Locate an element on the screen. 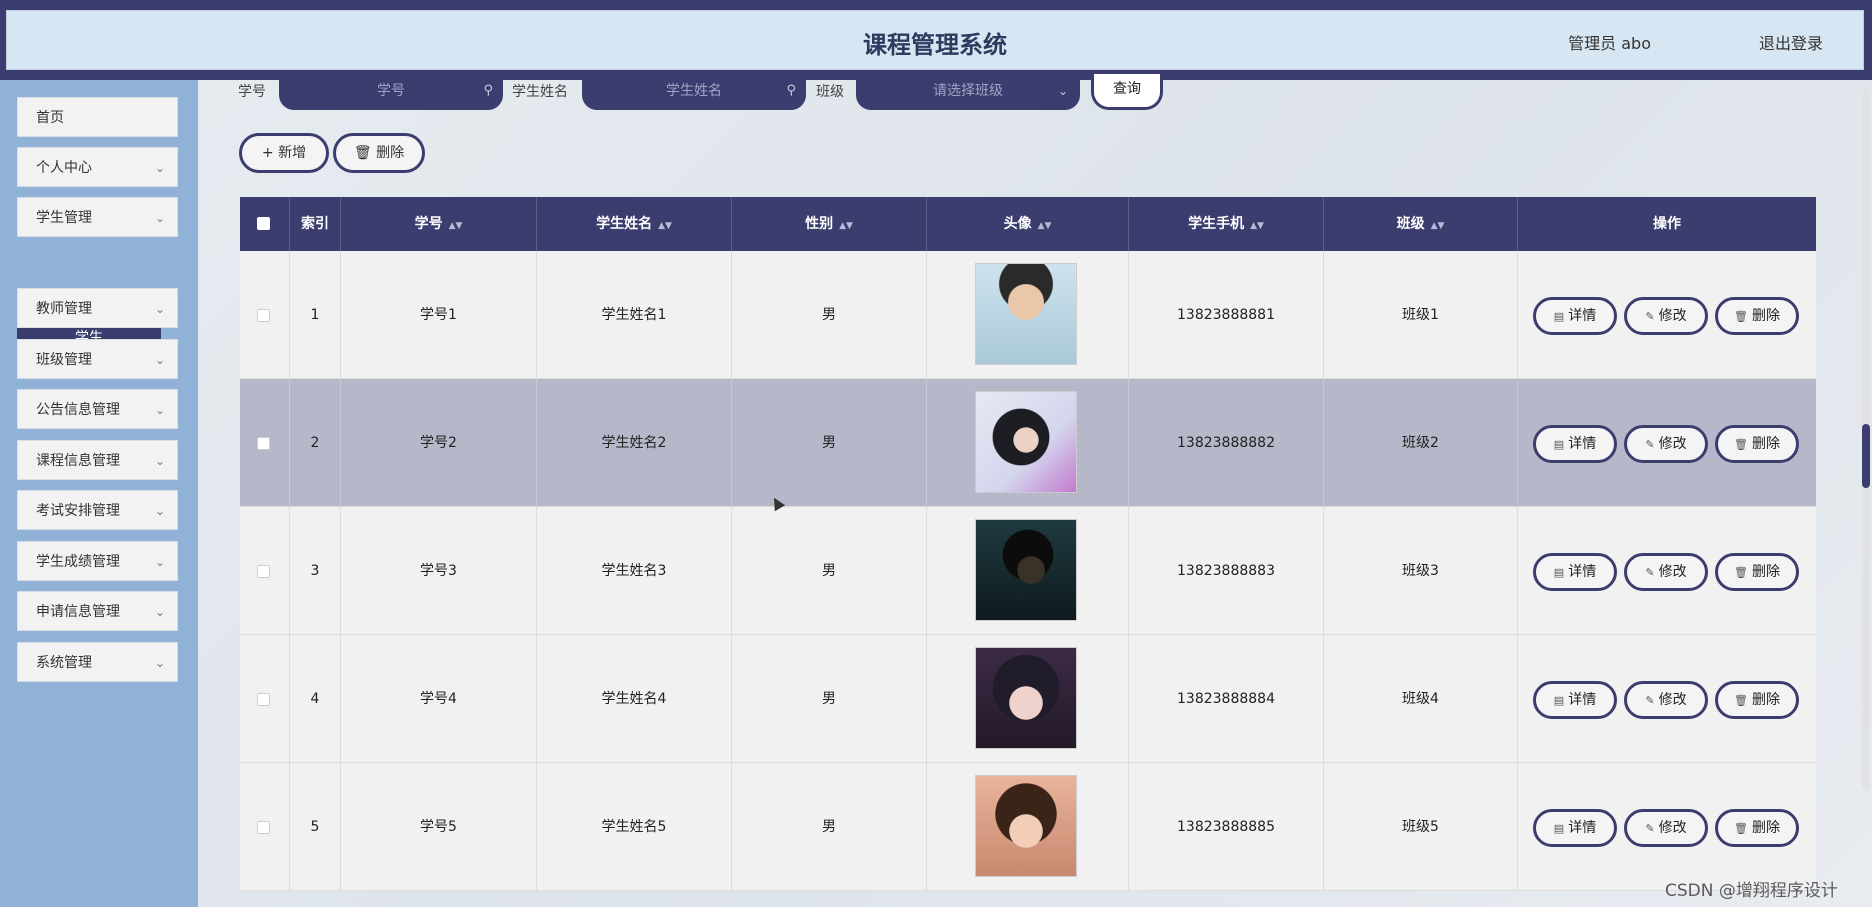  column-header-avatar: 头像 ▲▼ is located at coordinates (1028, 224).